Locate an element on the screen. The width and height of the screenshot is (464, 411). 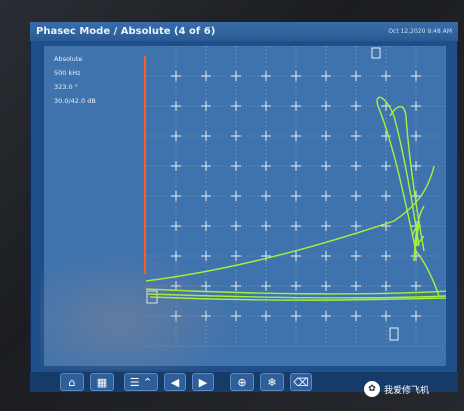
top-right-marker is located at coordinates (376, 53).